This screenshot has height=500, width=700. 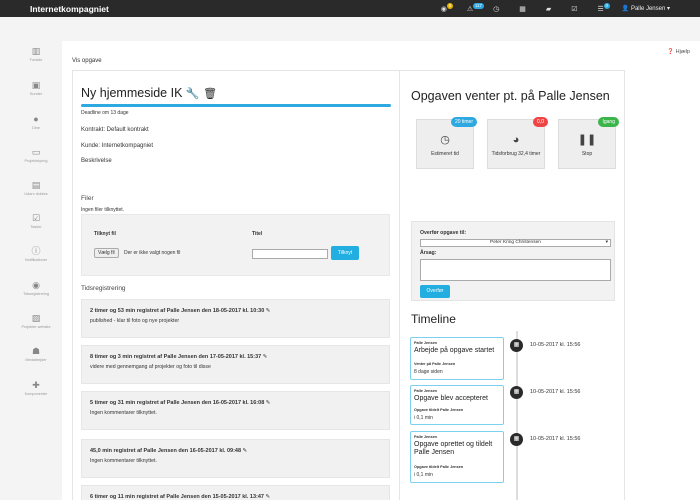 I want to click on reason-textarea, so click(x=515, y=270).